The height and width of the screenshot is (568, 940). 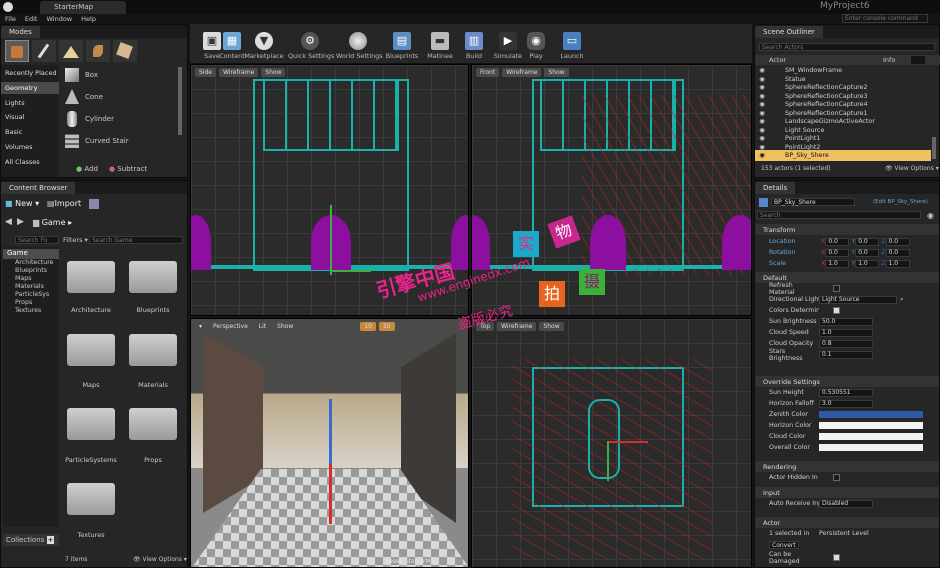 I want to click on folder-architecture-icon, so click(x=91, y=277).